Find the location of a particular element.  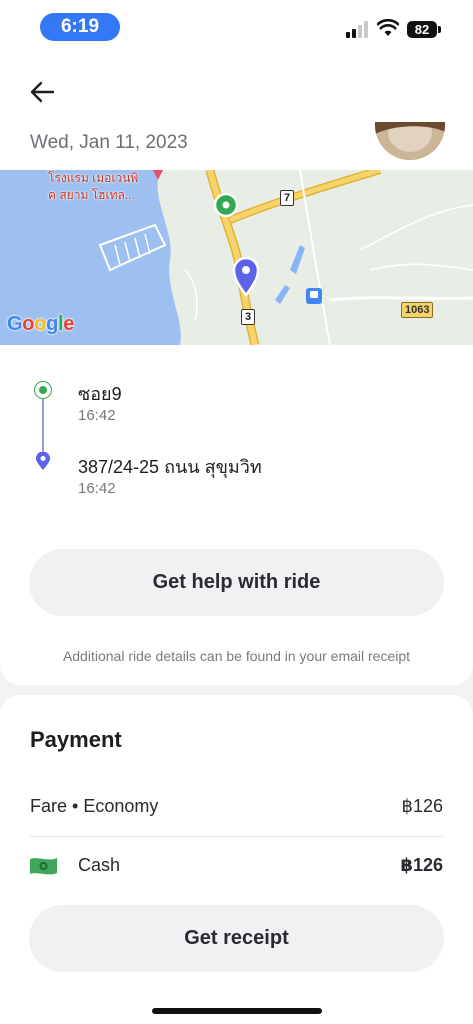

route-connector-line is located at coordinates (43, 426).